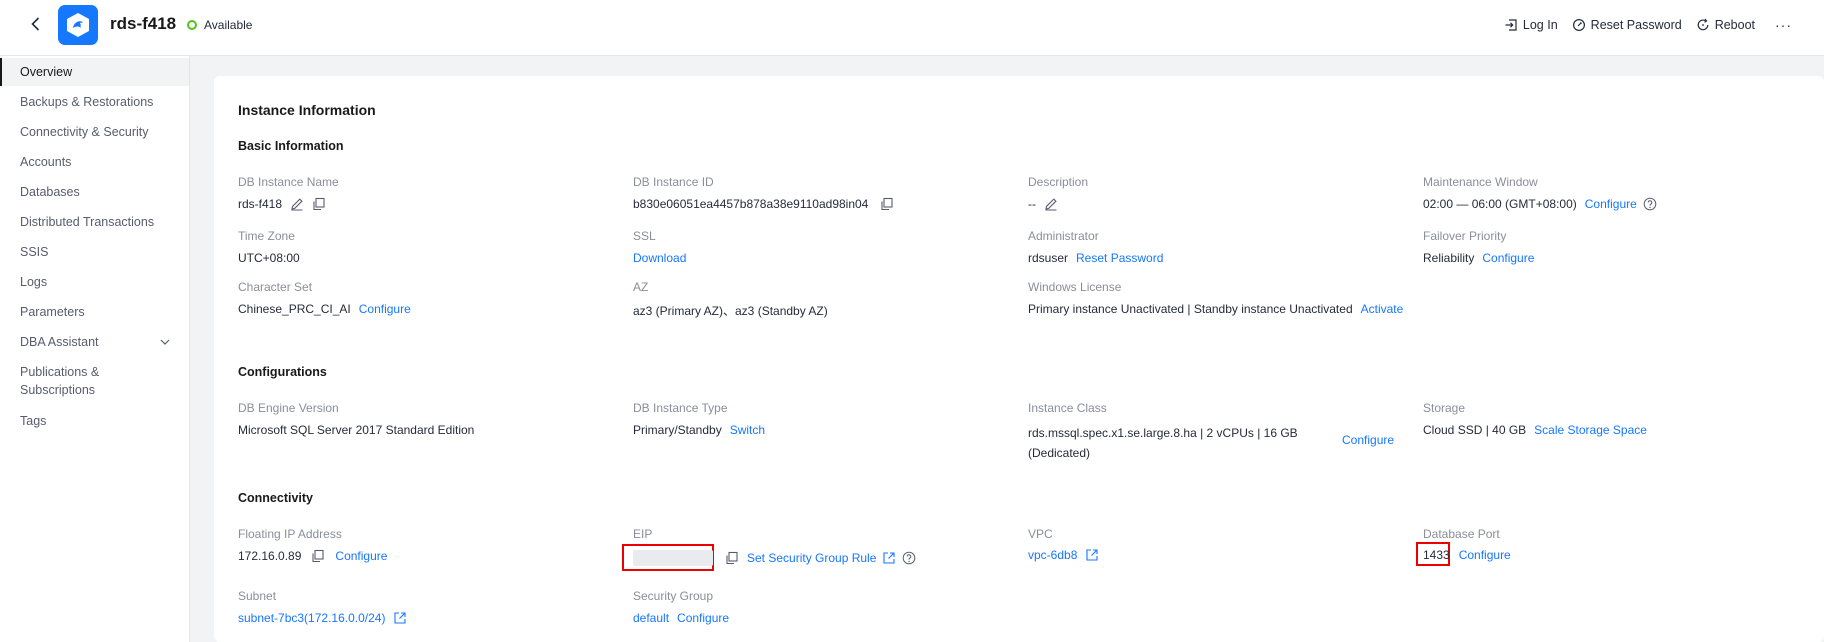 The width and height of the screenshot is (1824, 642). What do you see at coordinates (673, 182) in the screenshot?
I see `instance-id-label: DB Instance ID` at bounding box center [673, 182].